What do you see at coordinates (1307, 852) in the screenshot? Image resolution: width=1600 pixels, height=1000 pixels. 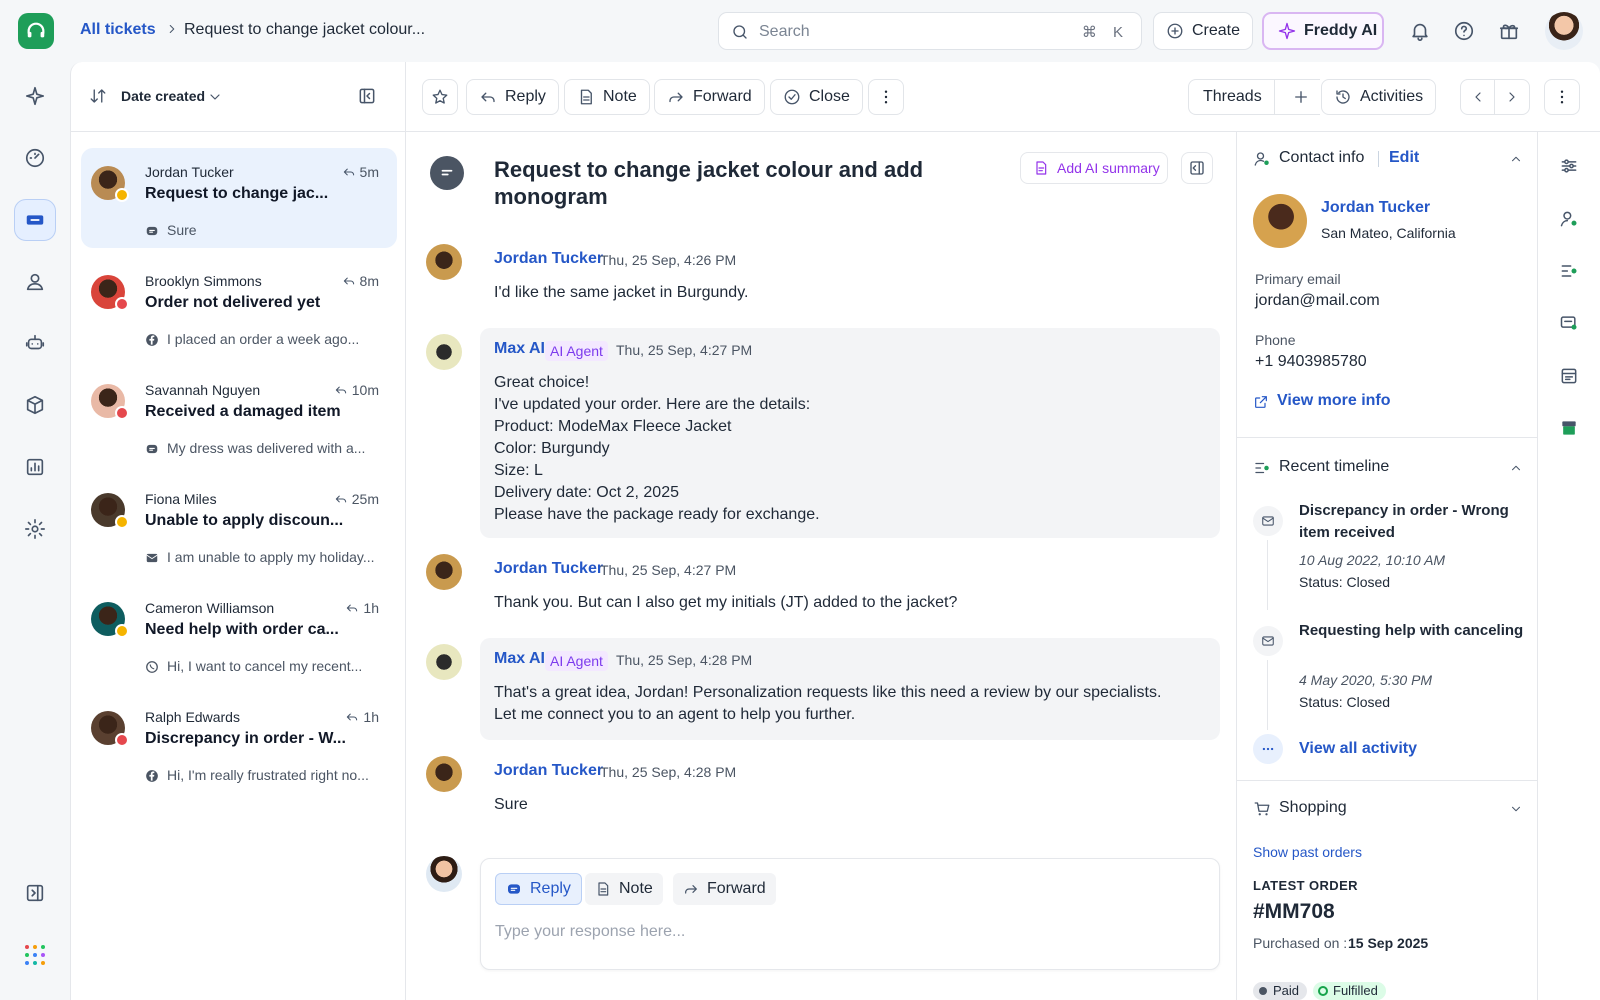 I see `show-past-orders-link: Show past orders` at bounding box center [1307, 852].